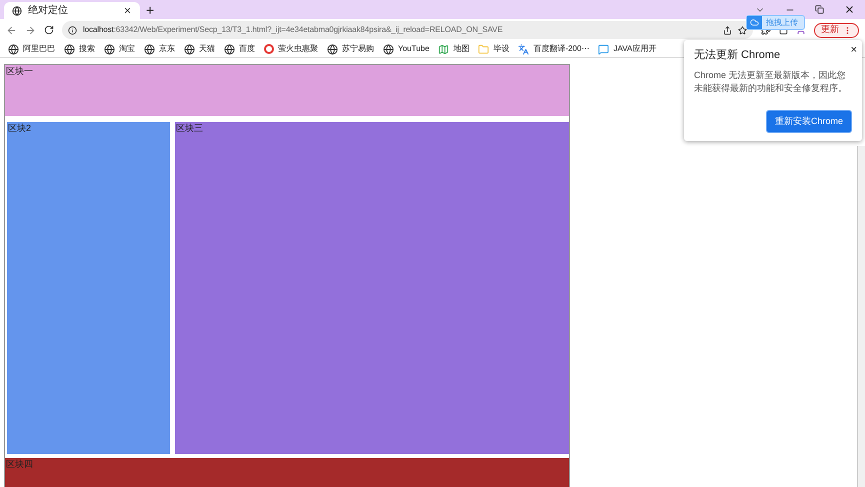  Describe the element at coordinates (406, 49) in the screenshot. I see `bookmark-item: YouTube` at that location.